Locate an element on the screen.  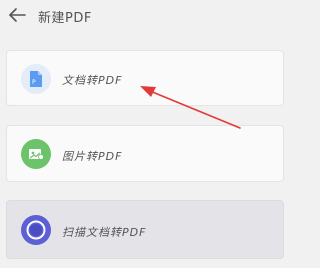
image-icon is located at coordinates (36, 154).